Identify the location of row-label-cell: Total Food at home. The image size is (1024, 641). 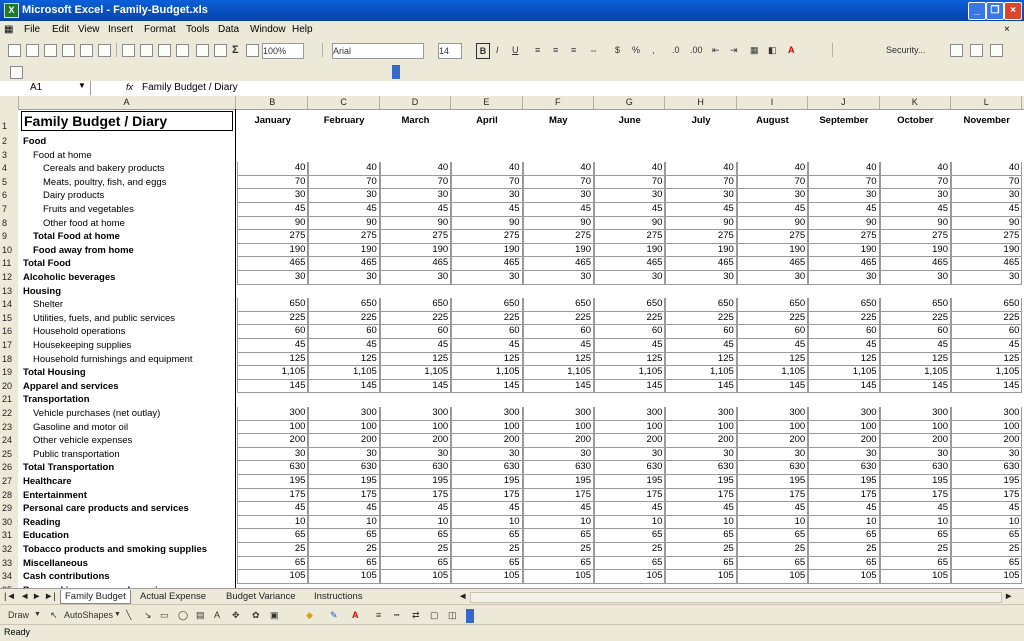
(134, 237).